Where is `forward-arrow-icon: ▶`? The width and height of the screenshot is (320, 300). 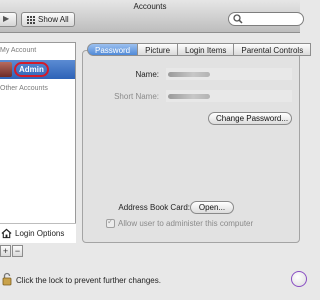
forward-arrow-icon: ▶ is located at coordinates (6, 18).